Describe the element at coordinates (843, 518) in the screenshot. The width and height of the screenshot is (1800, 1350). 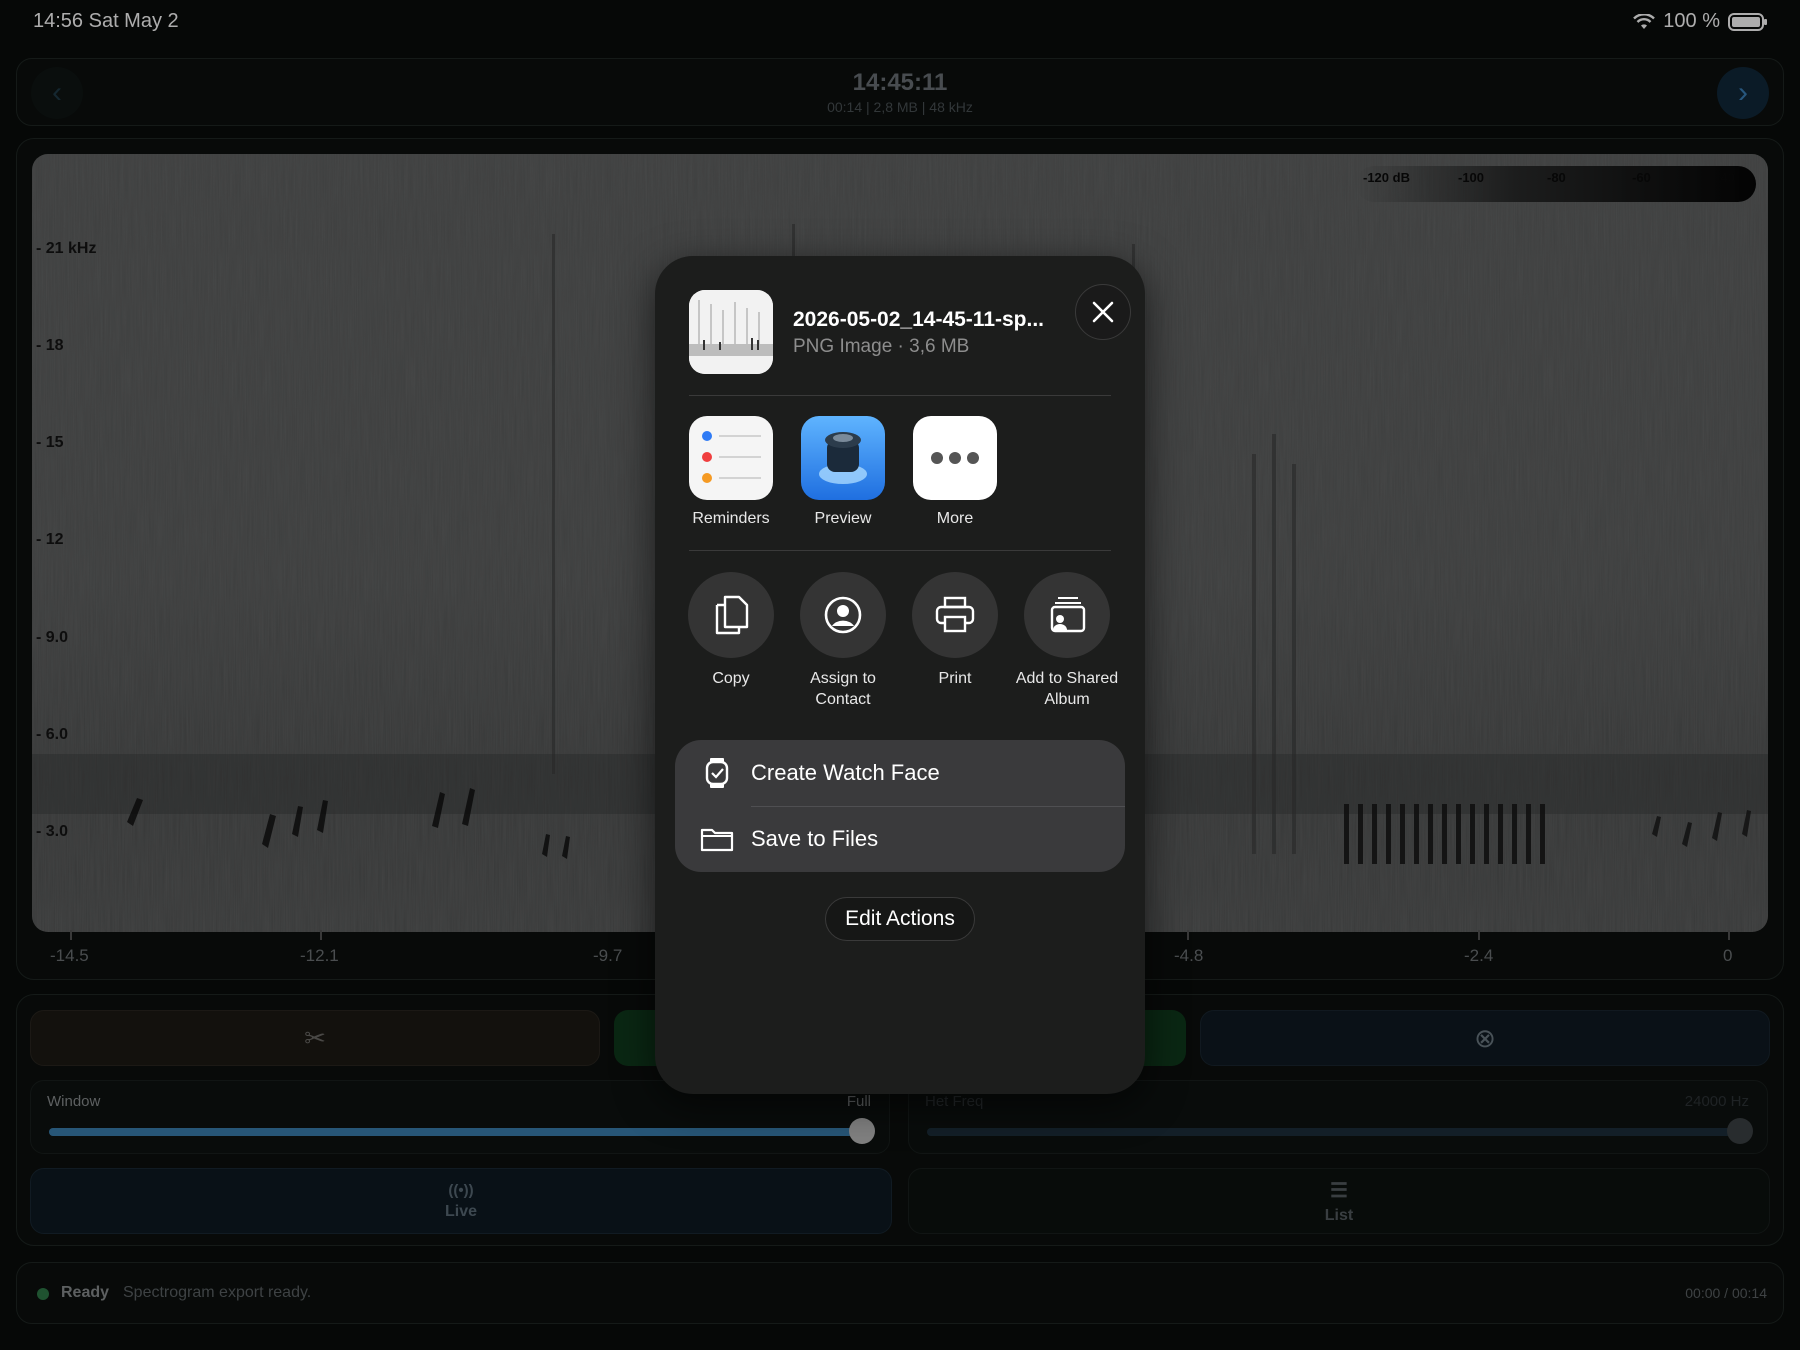
I see `app-label: Preview` at that location.